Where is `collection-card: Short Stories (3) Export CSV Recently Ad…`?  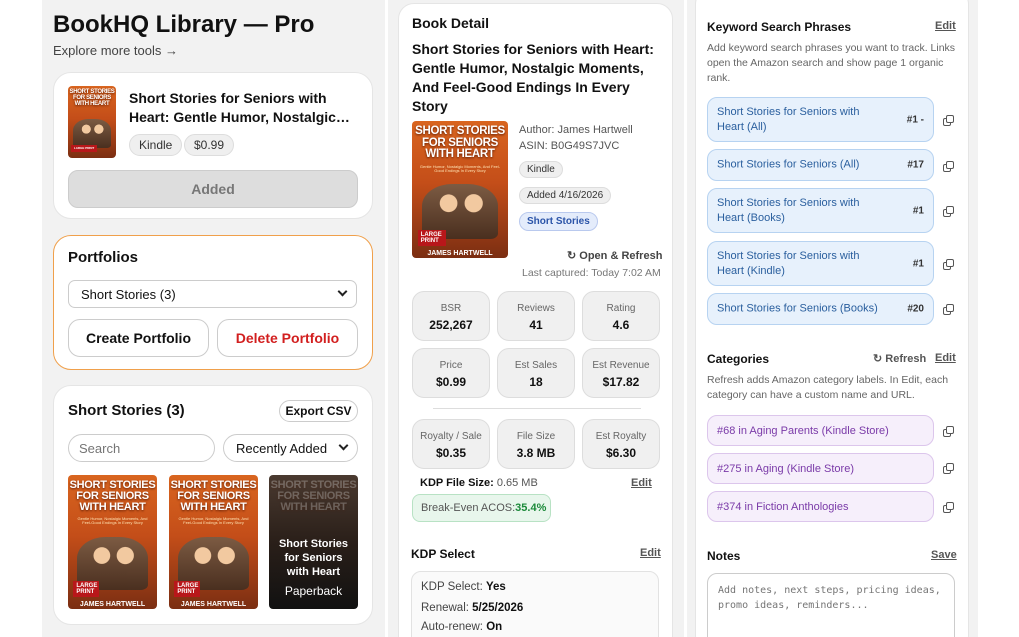
collection-card: Short Stories (3) Export CSV Recently Ad… is located at coordinates (213, 505).